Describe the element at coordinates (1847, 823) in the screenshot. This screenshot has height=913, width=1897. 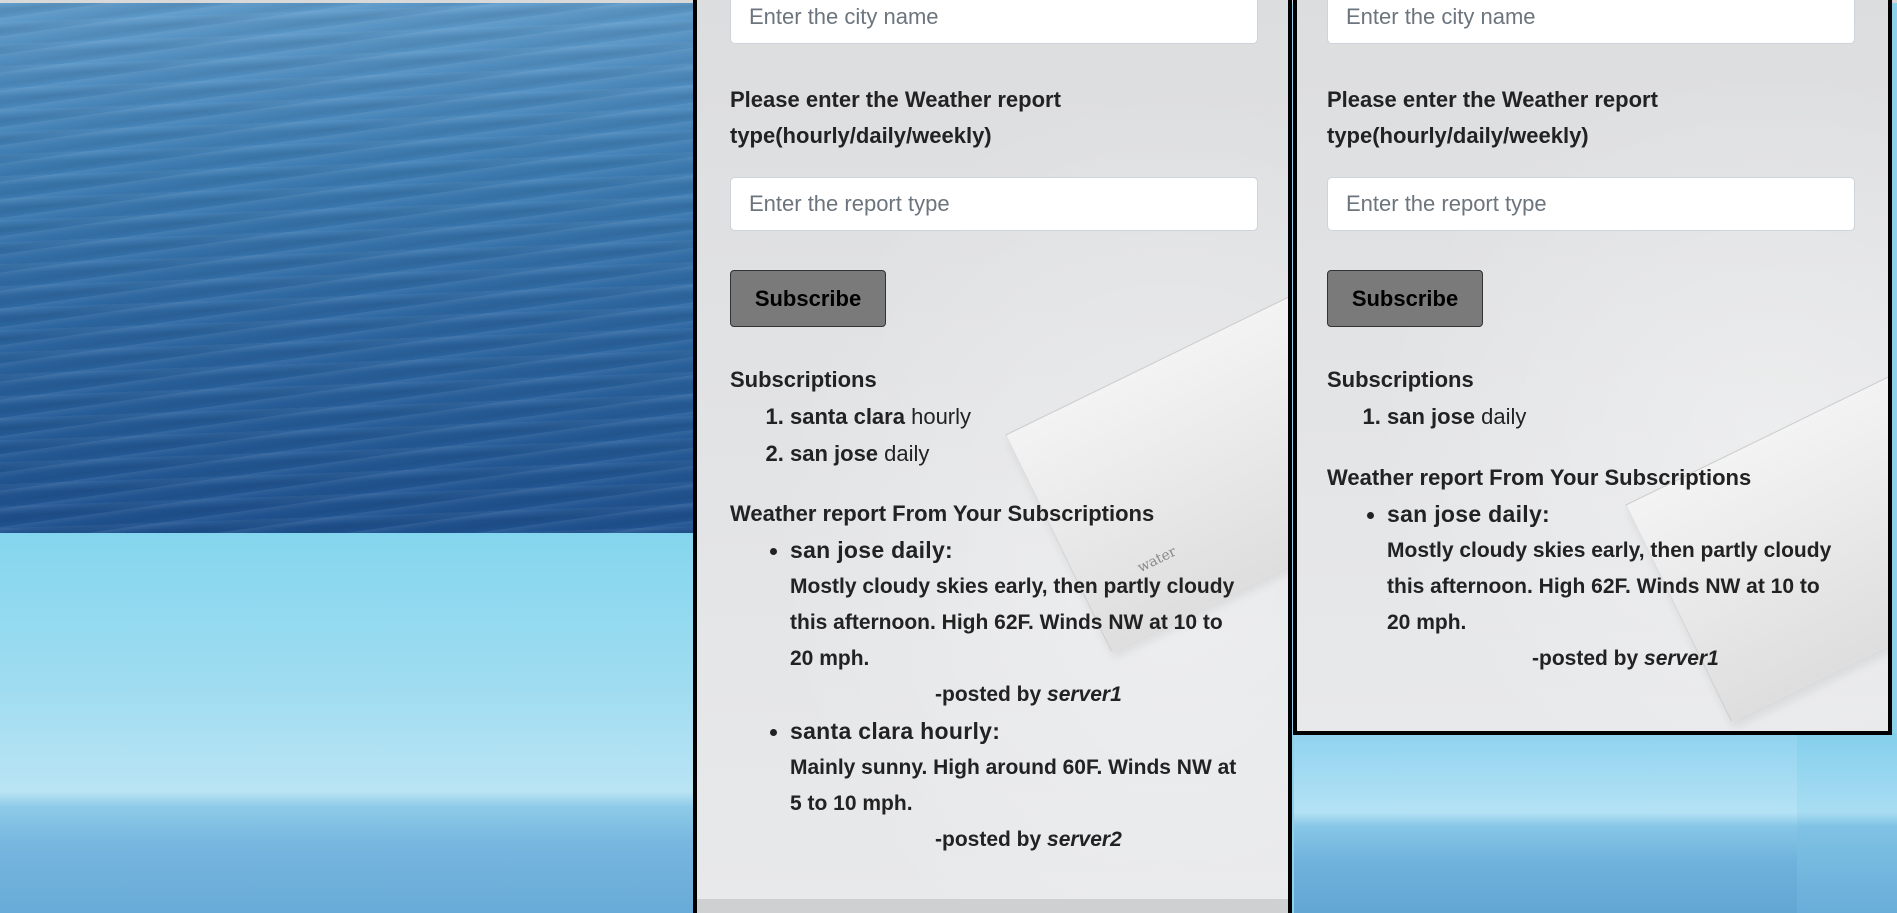
I see `background-sky-sea-image` at that location.